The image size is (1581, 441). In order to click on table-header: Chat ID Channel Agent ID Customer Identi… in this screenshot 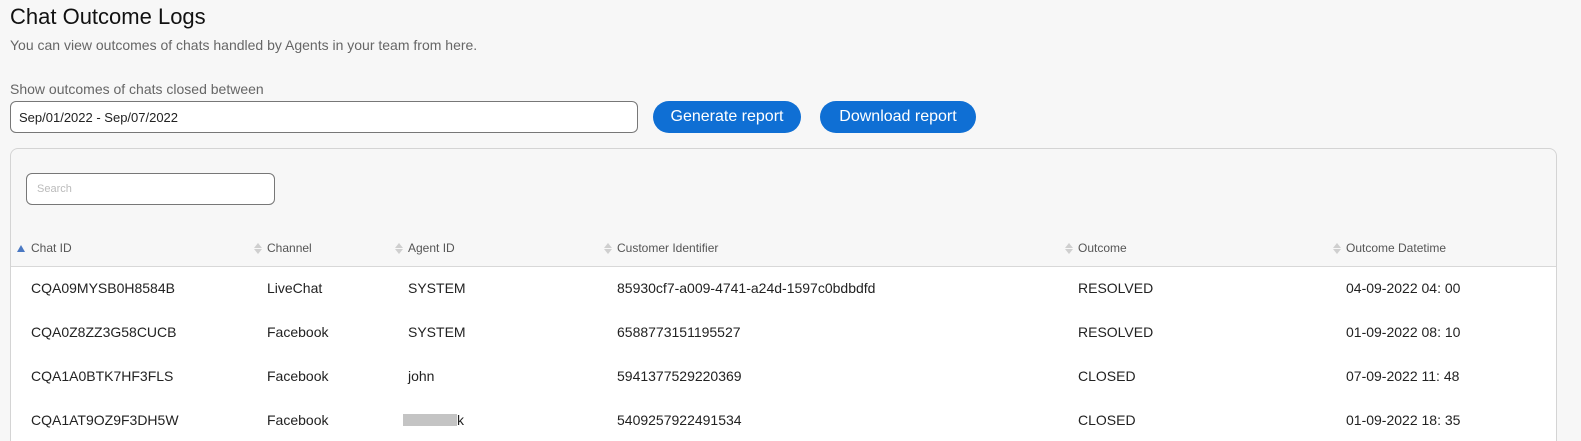, I will do `click(783, 250)`.